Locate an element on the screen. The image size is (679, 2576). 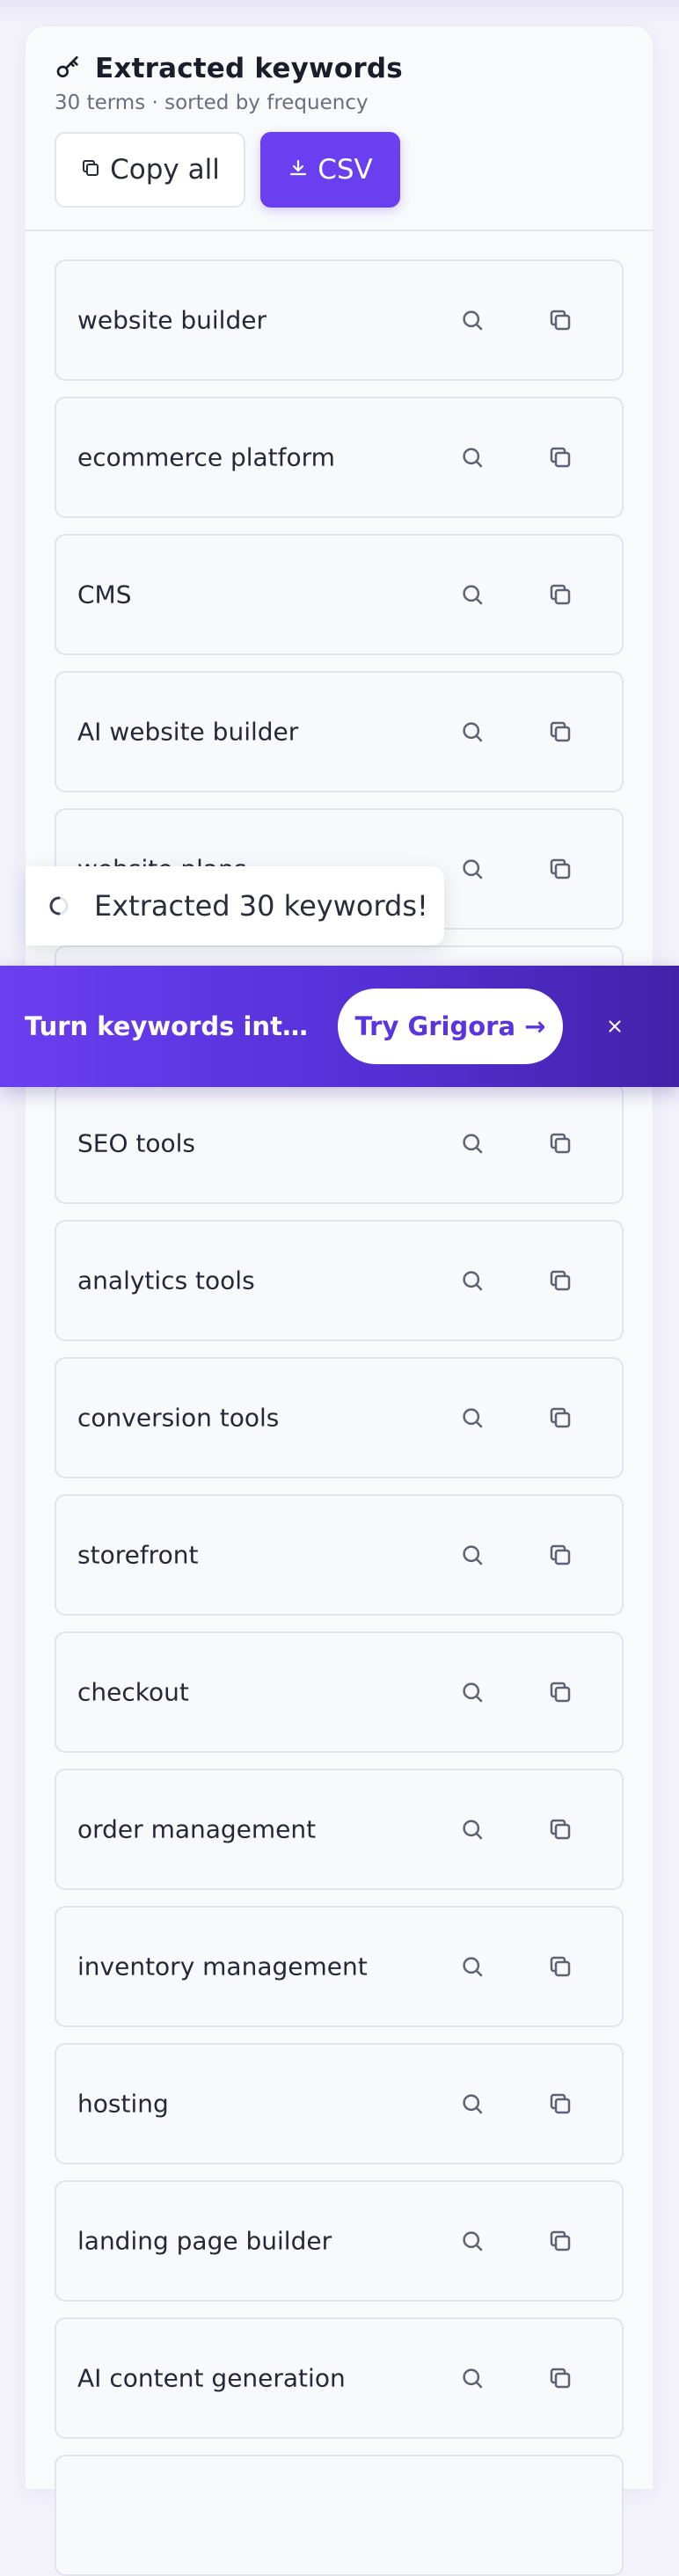
try-grigora-button: Try Grigora → is located at coordinates (450, 1026).